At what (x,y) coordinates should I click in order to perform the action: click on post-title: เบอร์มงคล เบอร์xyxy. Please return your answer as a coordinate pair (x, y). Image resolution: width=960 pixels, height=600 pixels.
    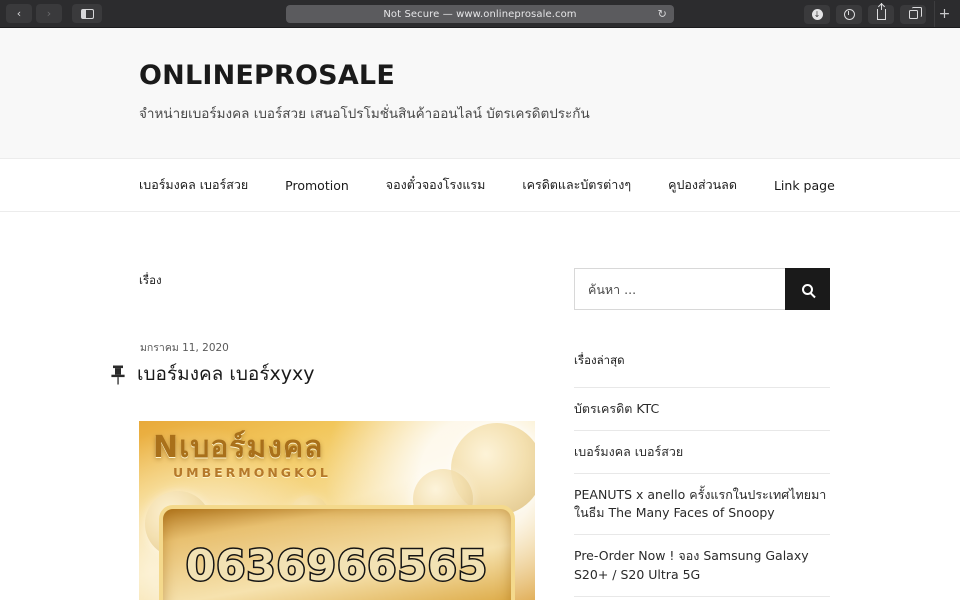
    Looking at the image, I should click on (226, 375).